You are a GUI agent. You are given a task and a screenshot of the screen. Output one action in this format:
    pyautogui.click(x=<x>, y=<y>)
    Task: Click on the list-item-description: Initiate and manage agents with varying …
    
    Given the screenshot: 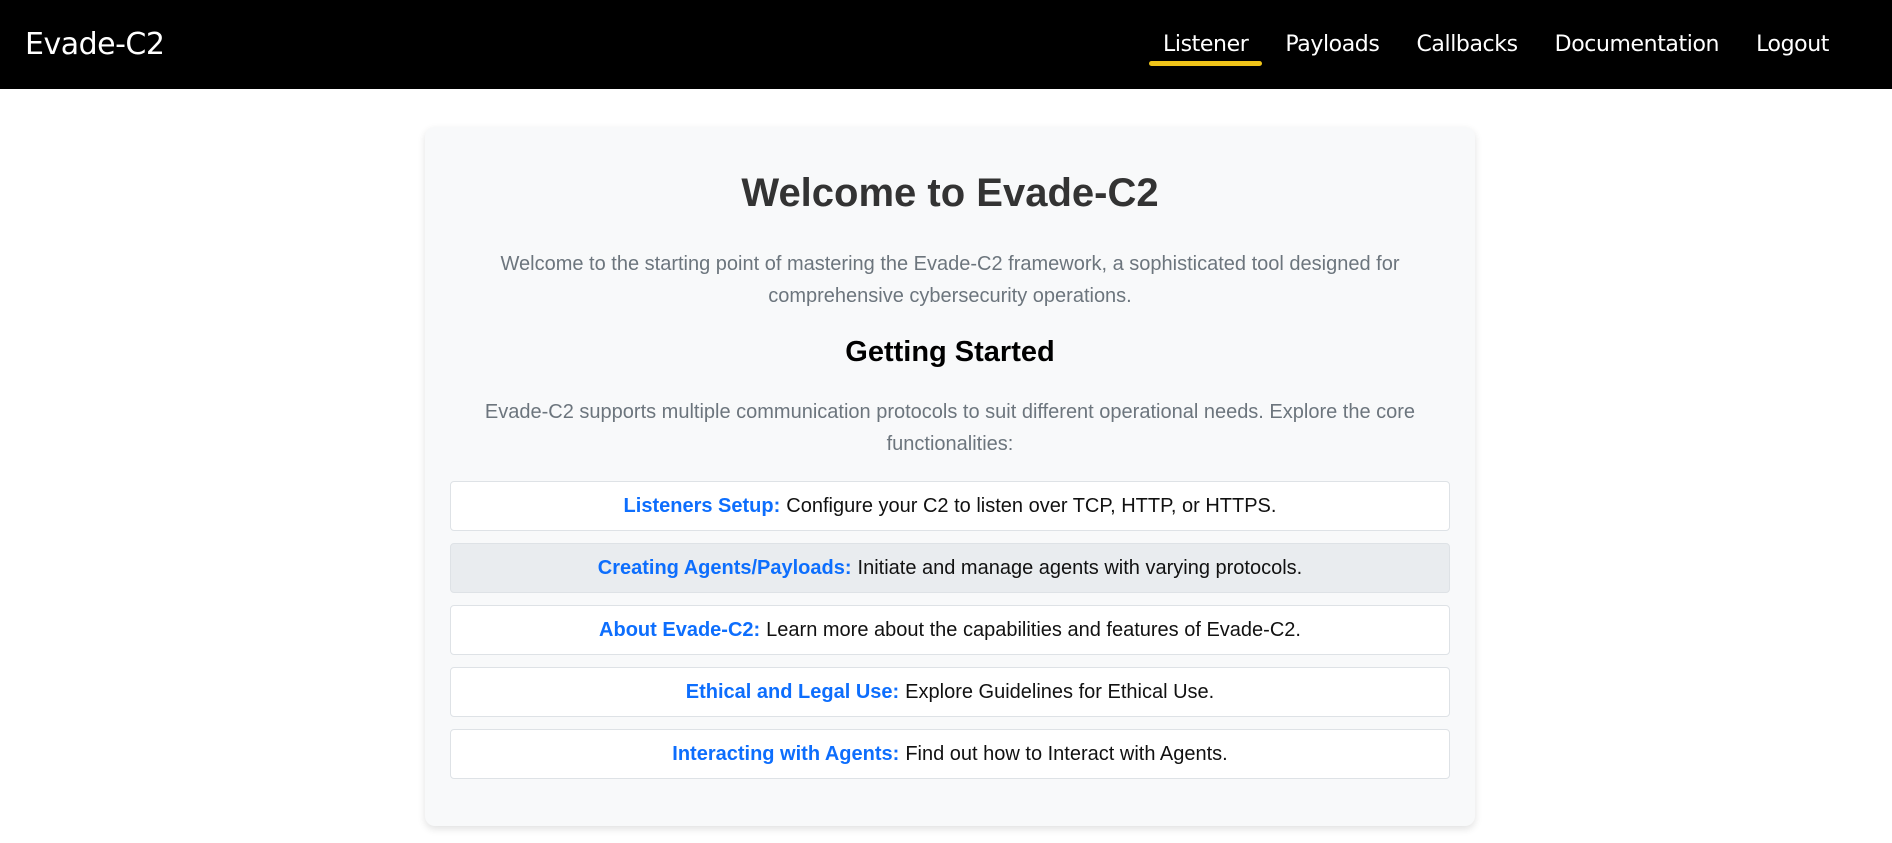 What is the action you would take?
    pyautogui.click(x=1080, y=567)
    